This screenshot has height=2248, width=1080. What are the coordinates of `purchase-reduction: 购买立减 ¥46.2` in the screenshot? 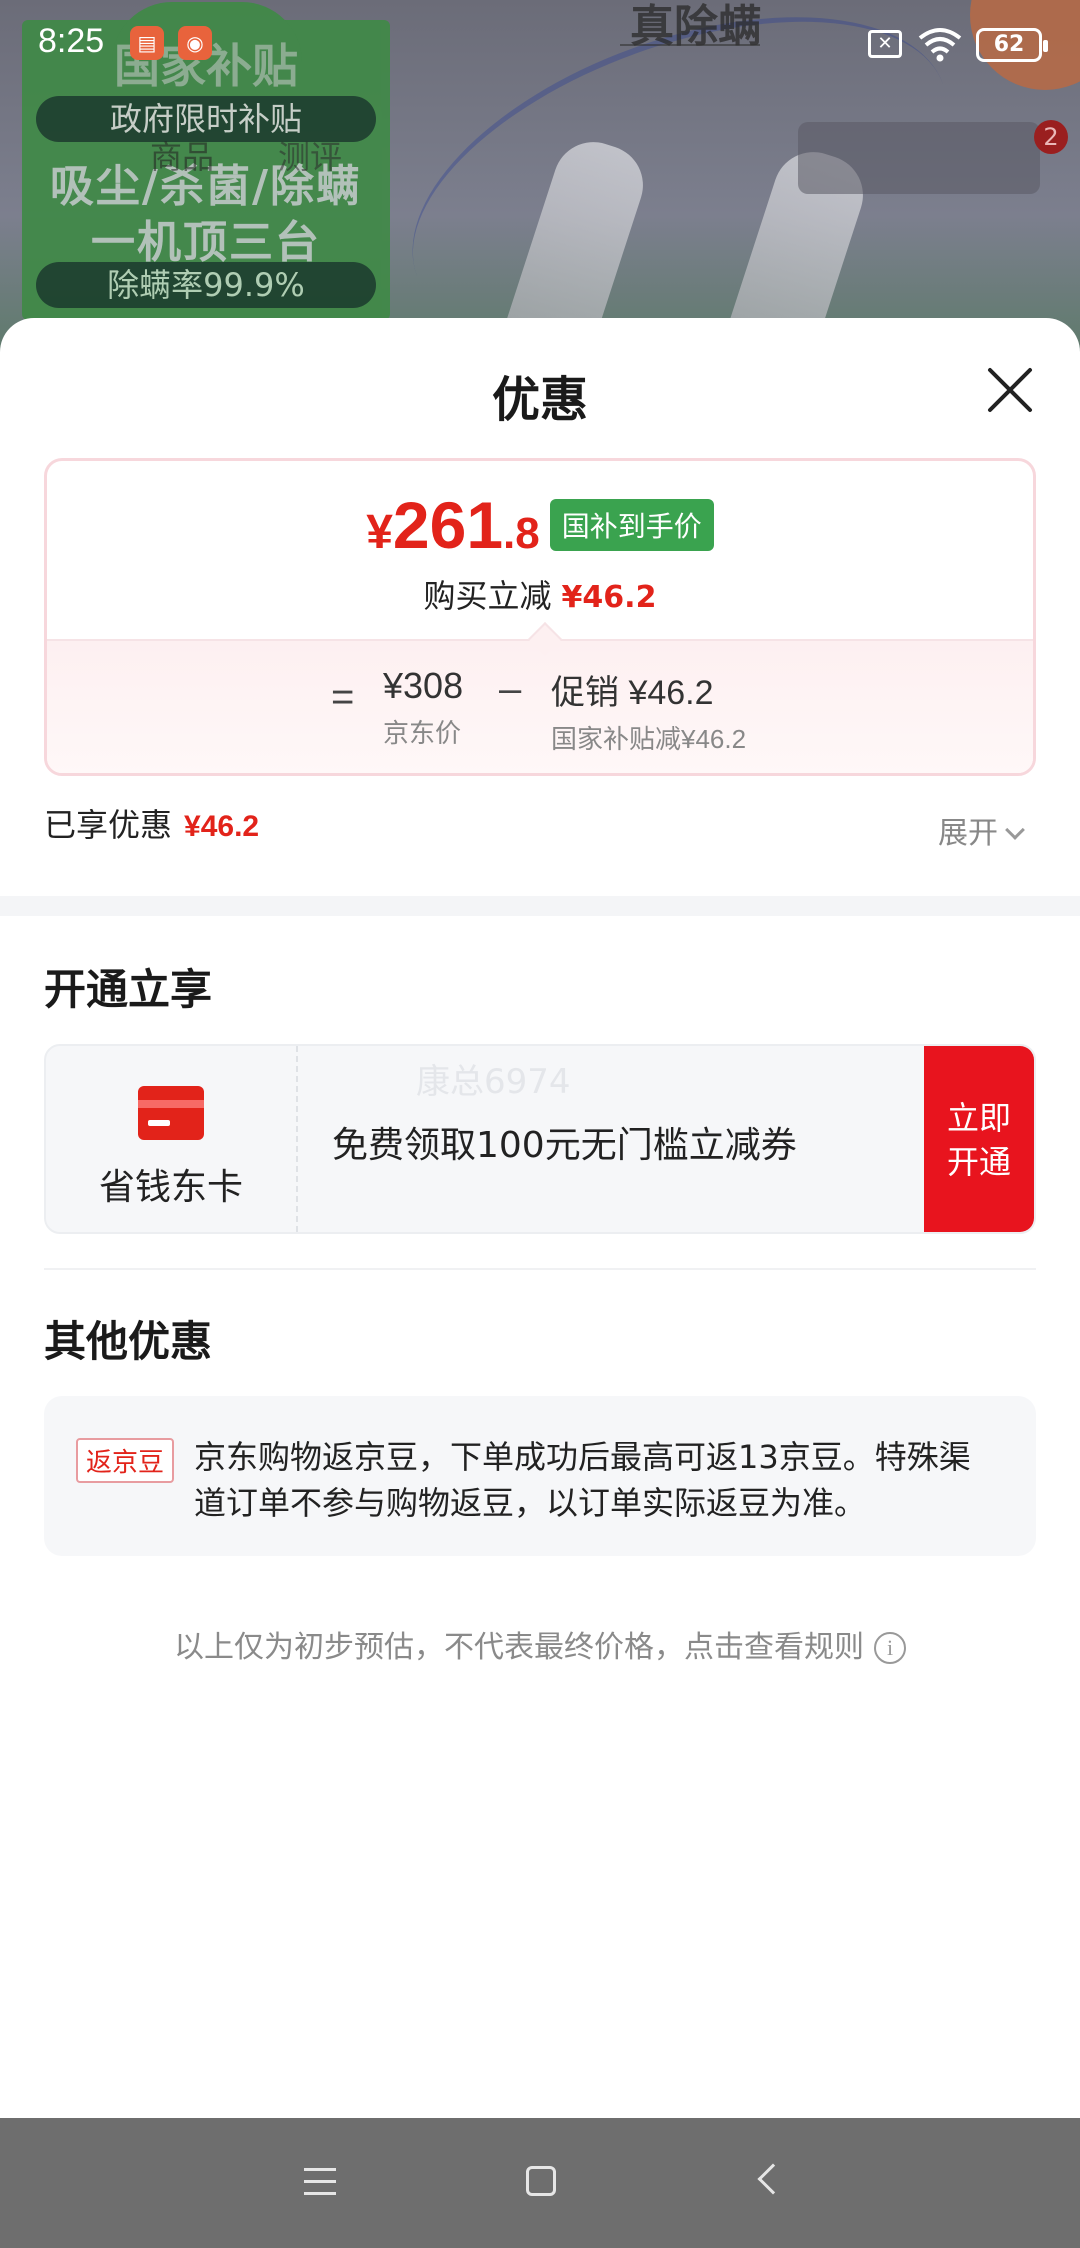 It's located at (540, 594).